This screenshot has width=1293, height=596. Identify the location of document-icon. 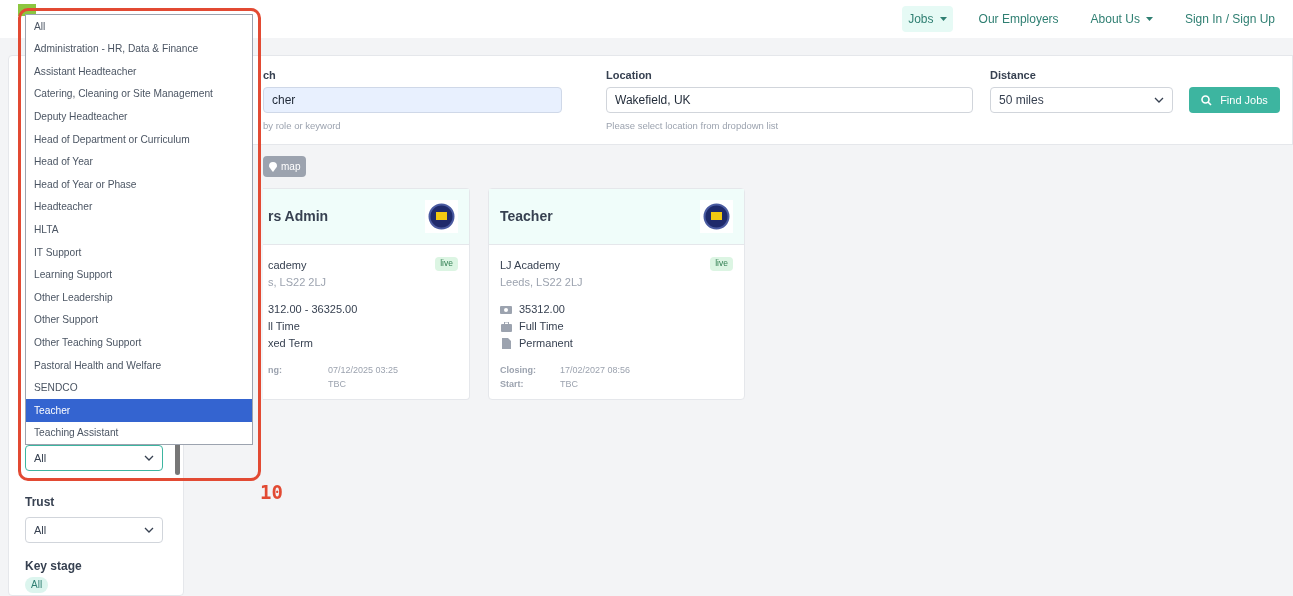
(506, 343).